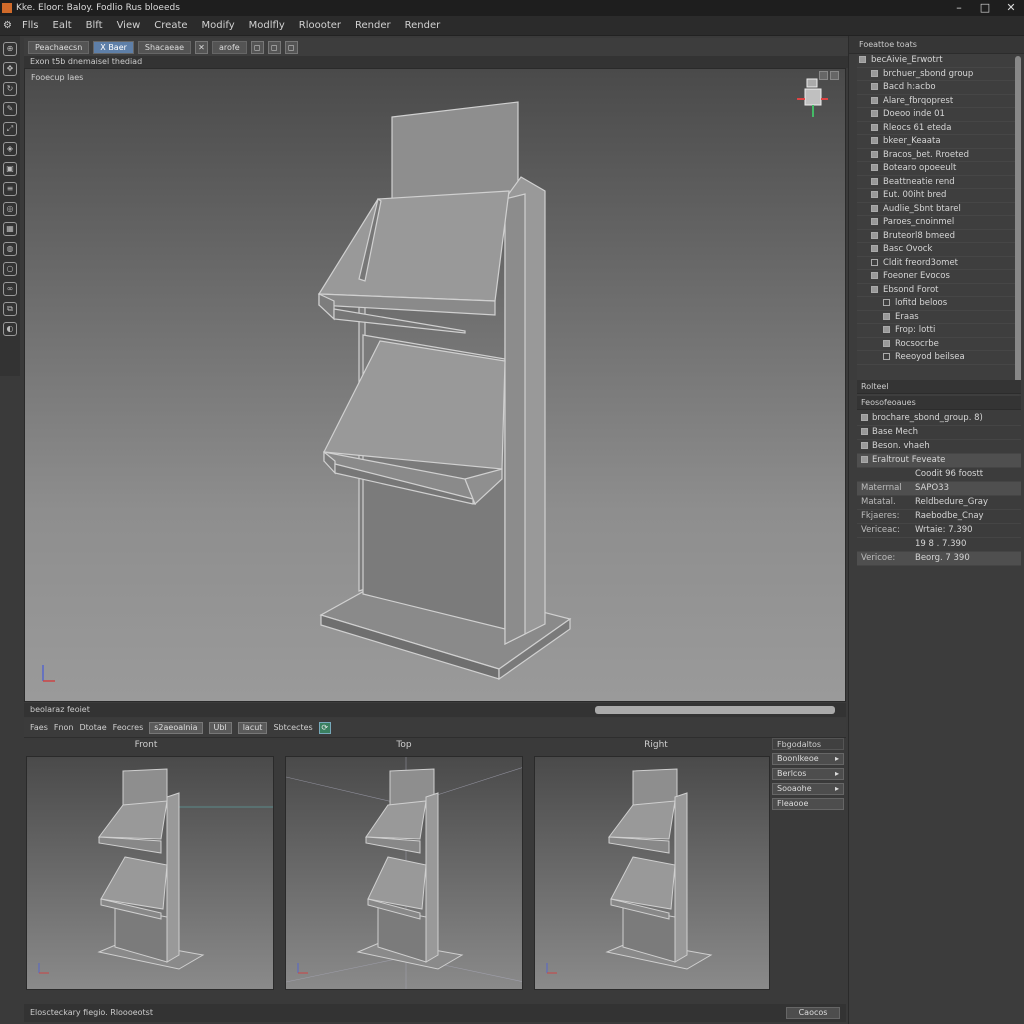 The image size is (1024, 1024). What do you see at coordinates (938, 182) in the screenshot?
I see `outliner-row: Beattneatie rend` at bounding box center [938, 182].